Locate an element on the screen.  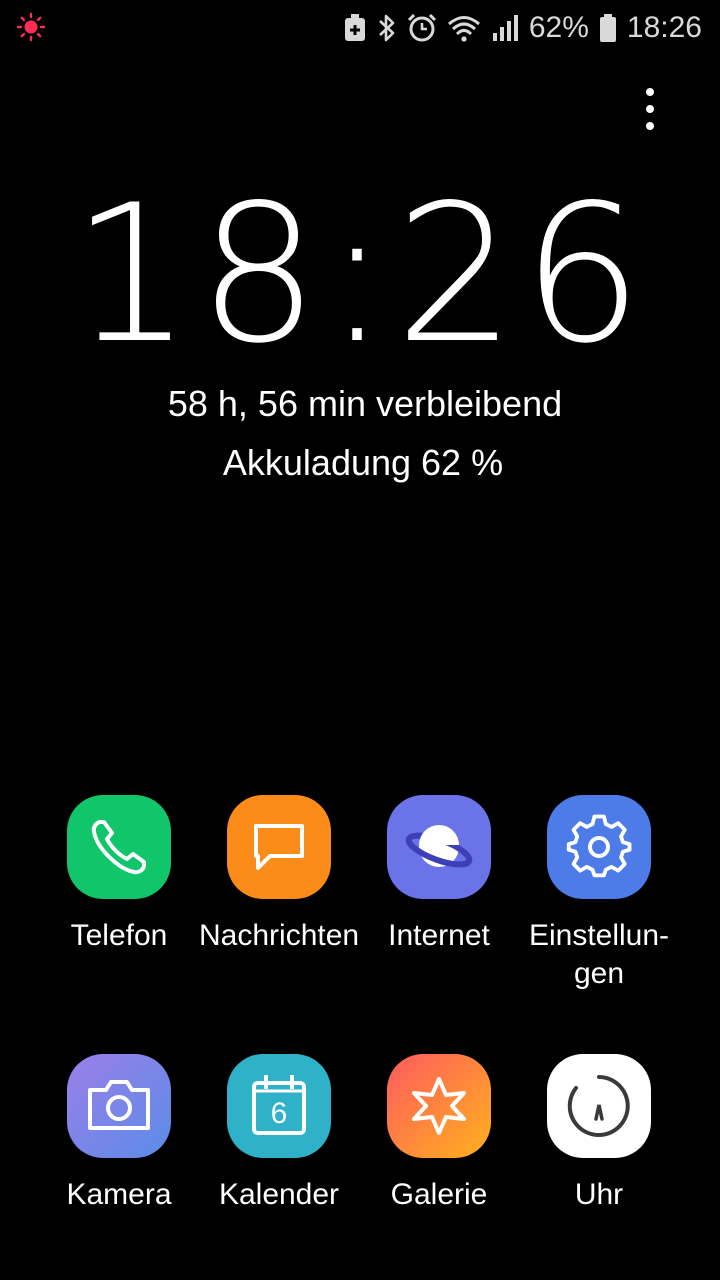
app-internet: Internet is located at coordinates (439, 875).